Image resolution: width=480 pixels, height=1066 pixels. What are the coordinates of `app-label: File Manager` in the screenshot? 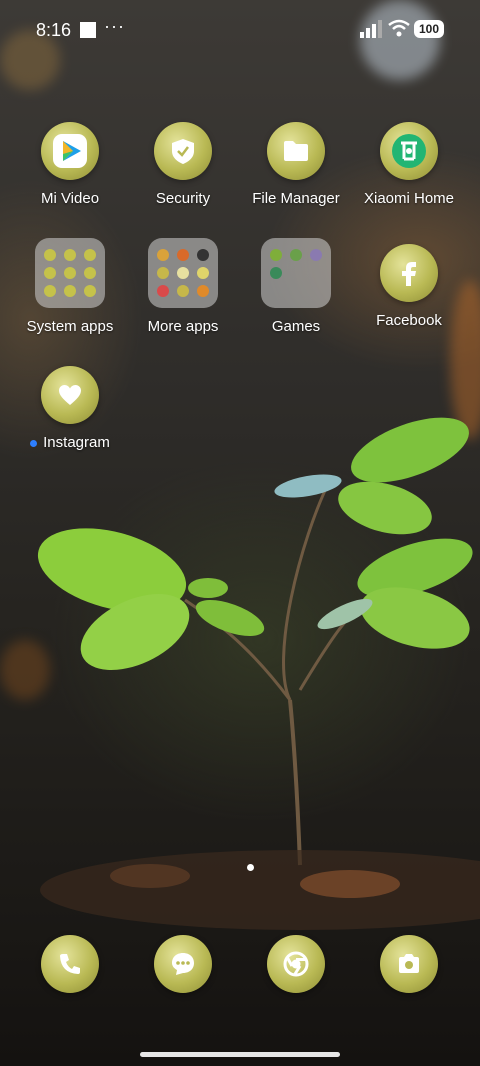 It's located at (296, 198).